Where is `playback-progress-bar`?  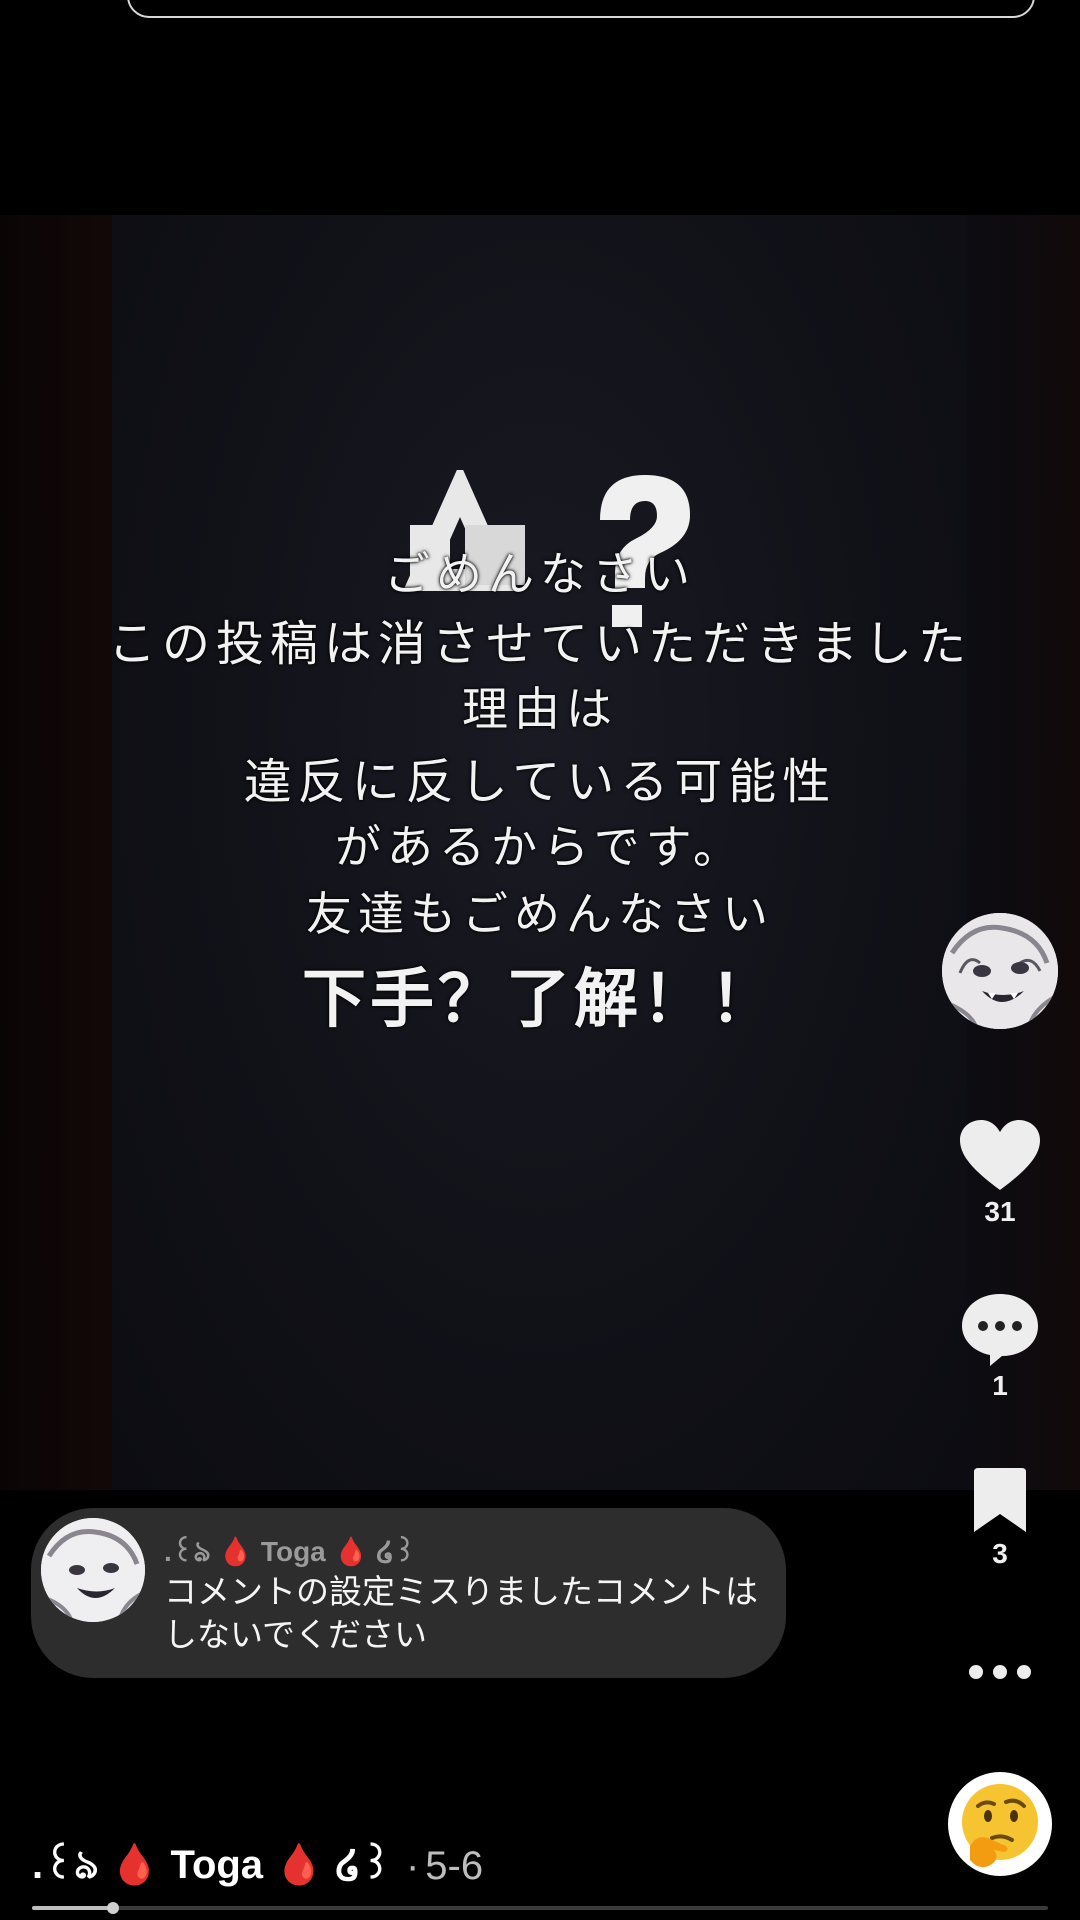
playback-progress-bar is located at coordinates (540, 1908).